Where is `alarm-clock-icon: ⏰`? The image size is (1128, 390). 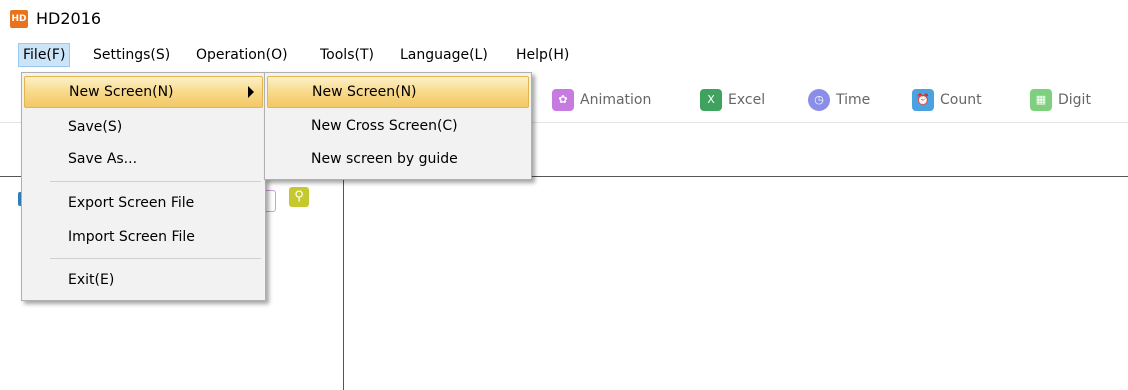 alarm-clock-icon: ⏰ is located at coordinates (923, 100).